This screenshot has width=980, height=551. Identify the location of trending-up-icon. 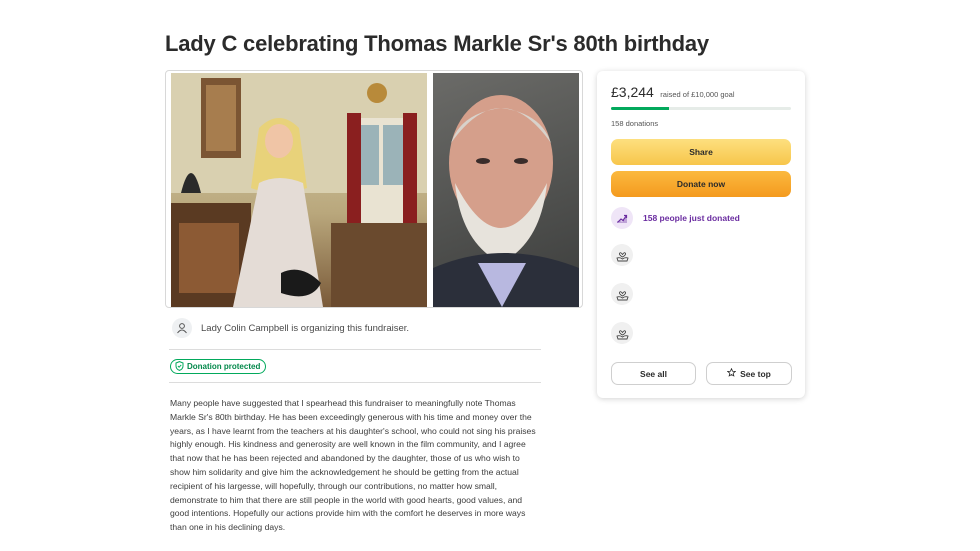
(622, 218).